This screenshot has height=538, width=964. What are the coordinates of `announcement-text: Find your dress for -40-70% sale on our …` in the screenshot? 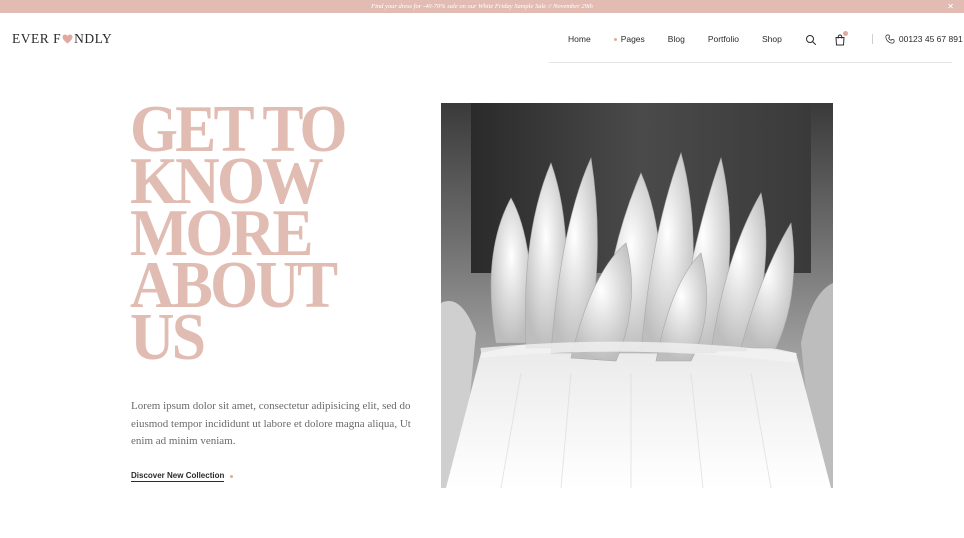 It's located at (482, 6).